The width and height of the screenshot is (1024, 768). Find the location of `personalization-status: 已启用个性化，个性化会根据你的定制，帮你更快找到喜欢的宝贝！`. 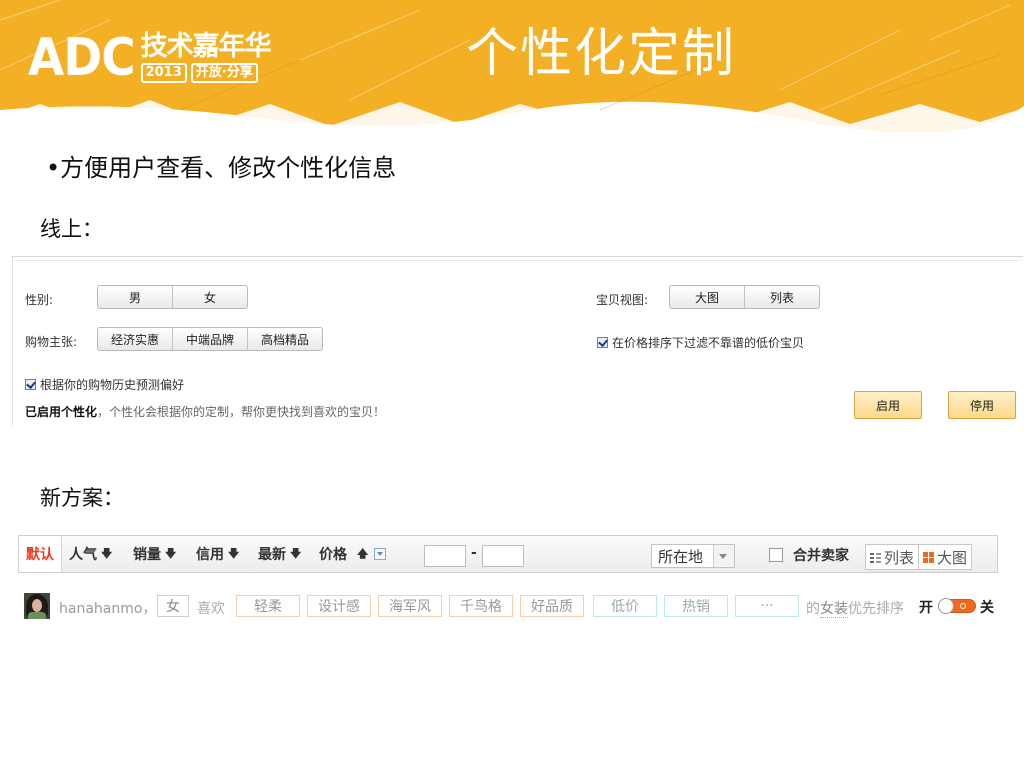

personalization-status: 已启用个性化，个性化会根据你的定制，帮你更快找到喜欢的宝贝！ is located at coordinates (205, 411).